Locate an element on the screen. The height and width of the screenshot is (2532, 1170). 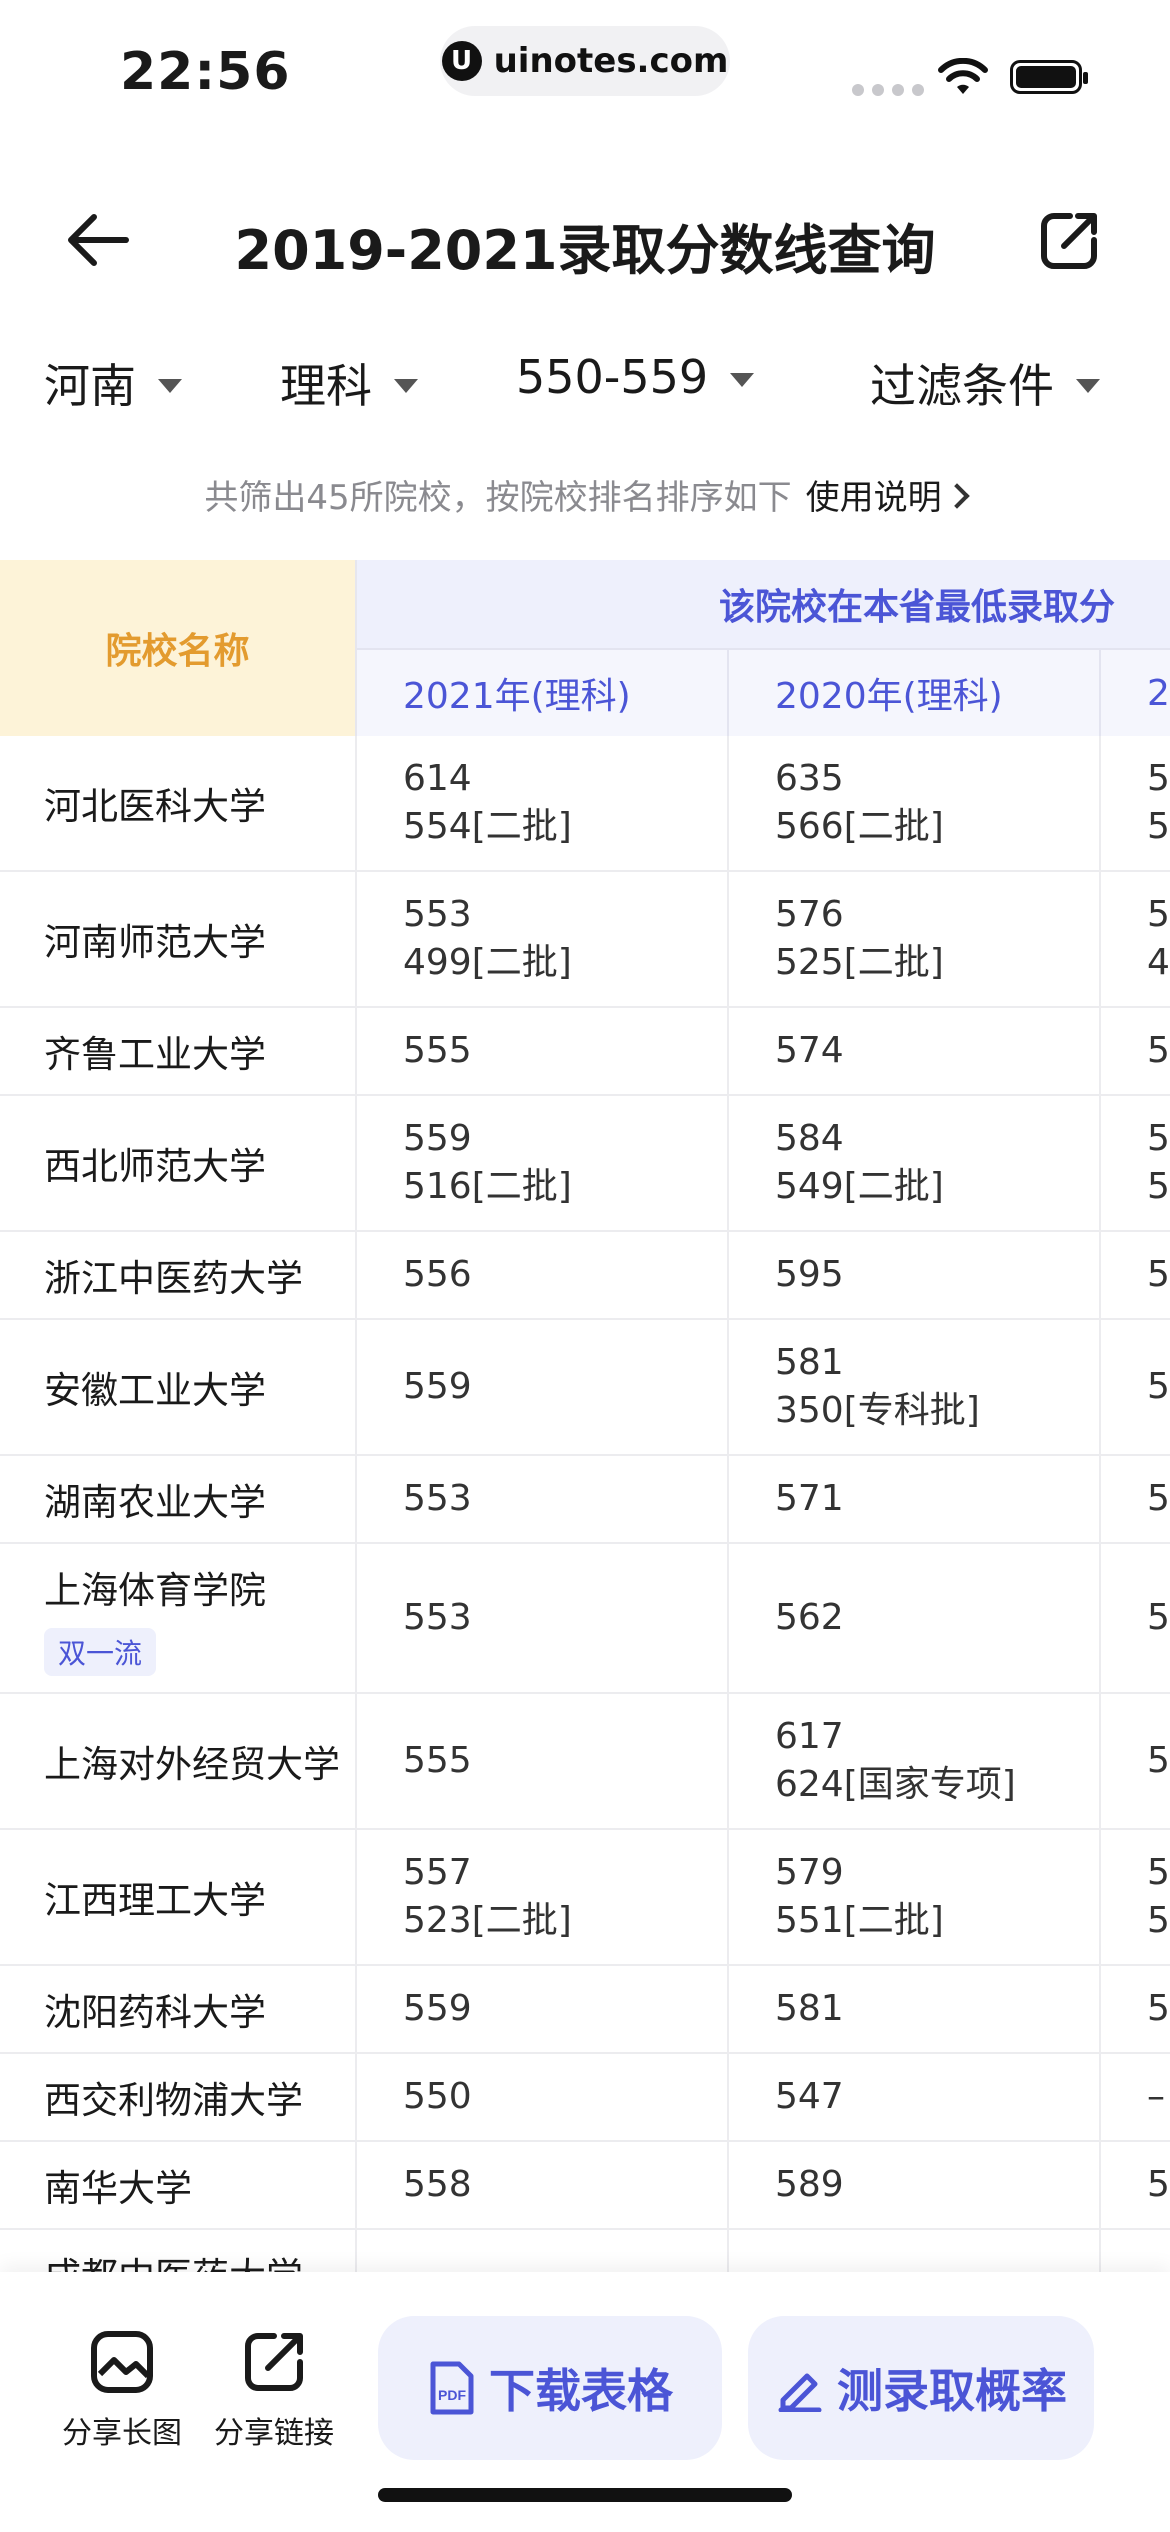
filter-province: 河南 is located at coordinates (113, 383).